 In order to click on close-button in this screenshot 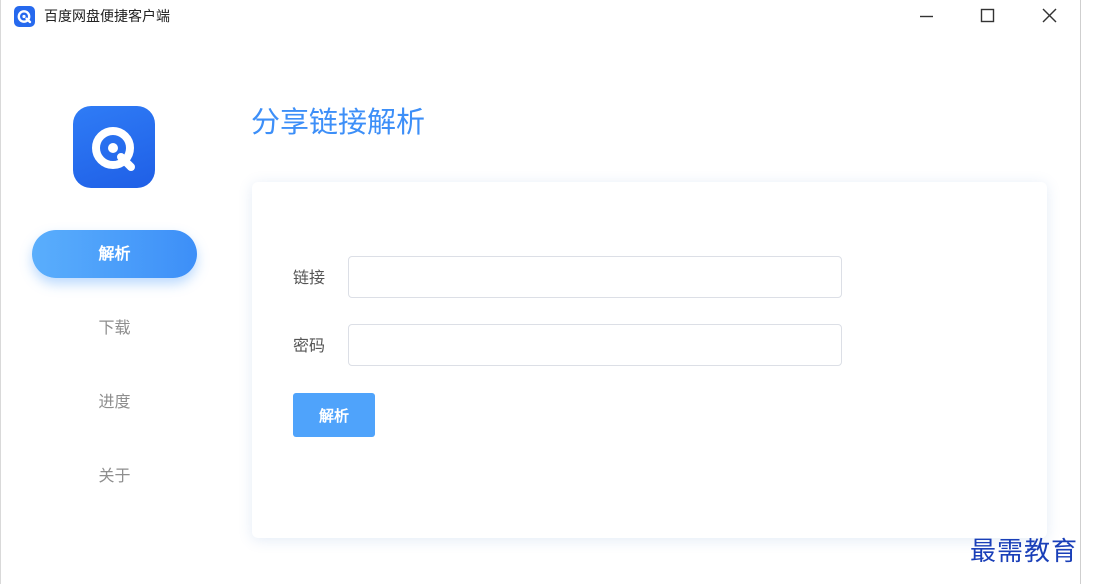, I will do `click(1049, 16)`.